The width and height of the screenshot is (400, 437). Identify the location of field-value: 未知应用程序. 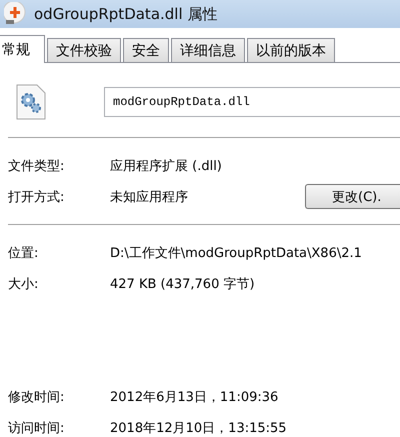
(149, 197).